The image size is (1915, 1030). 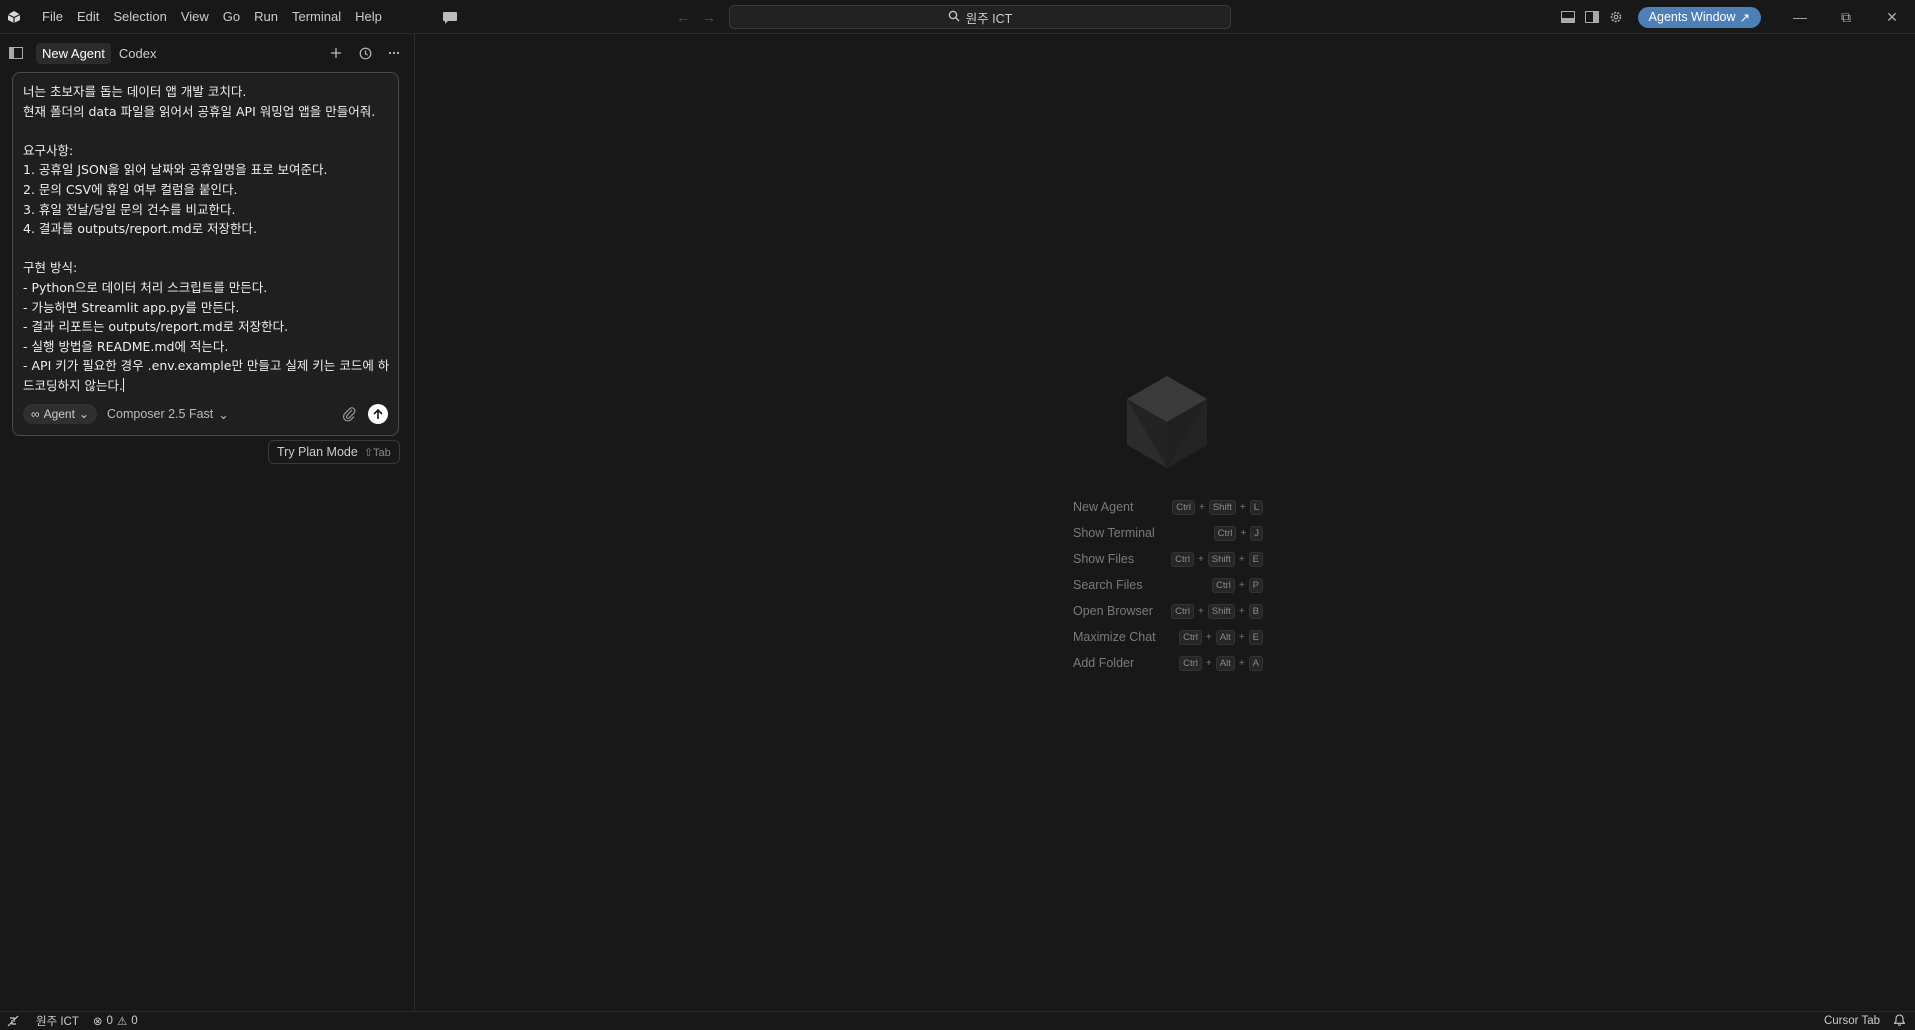 What do you see at coordinates (52, 17) in the screenshot?
I see `menu-file: File` at bounding box center [52, 17].